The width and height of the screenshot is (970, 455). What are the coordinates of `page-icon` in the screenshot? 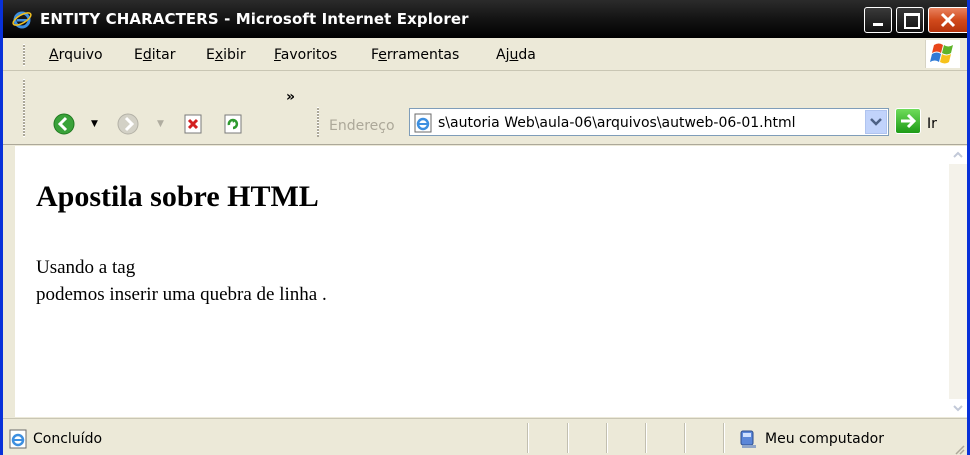 It's located at (423, 123).